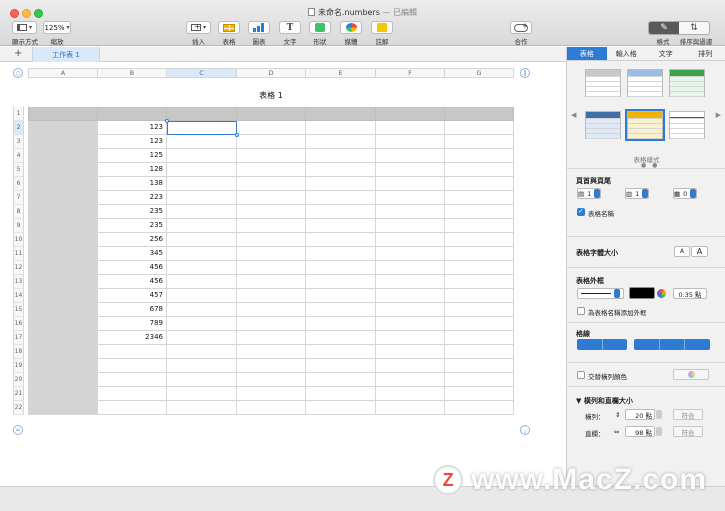 The height and width of the screenshot is (511, 725). I want to click on header-columns-select: ▥ 1, so click(637, 193).